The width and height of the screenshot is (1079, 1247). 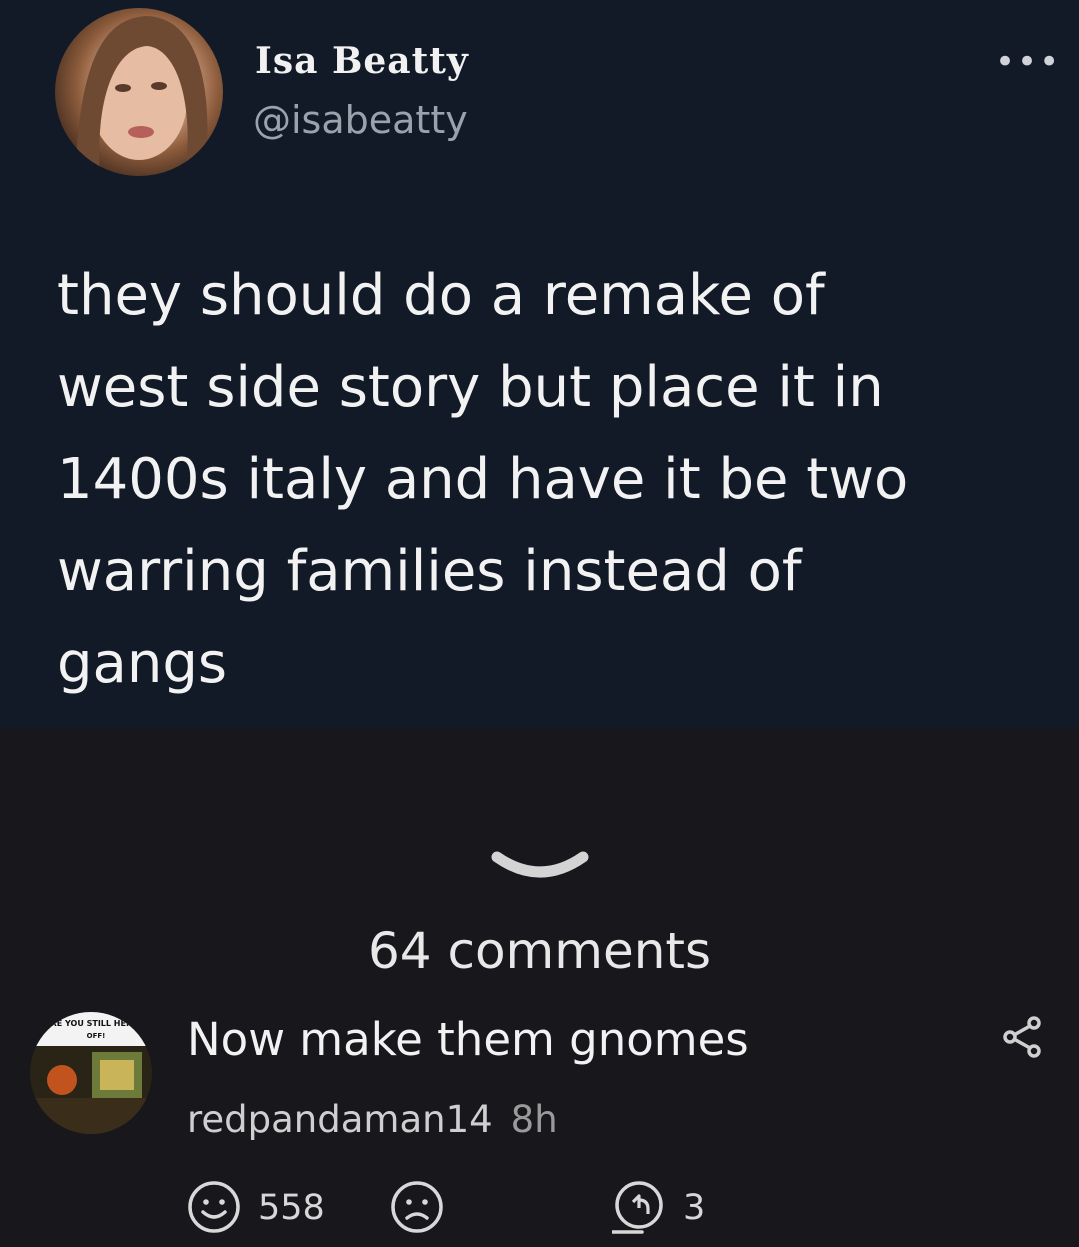 What do you see at coordinates (468, 1039) in the screenshot?
I see `comment-text: Now make them gnomes` at bounding box center [468, 1039].